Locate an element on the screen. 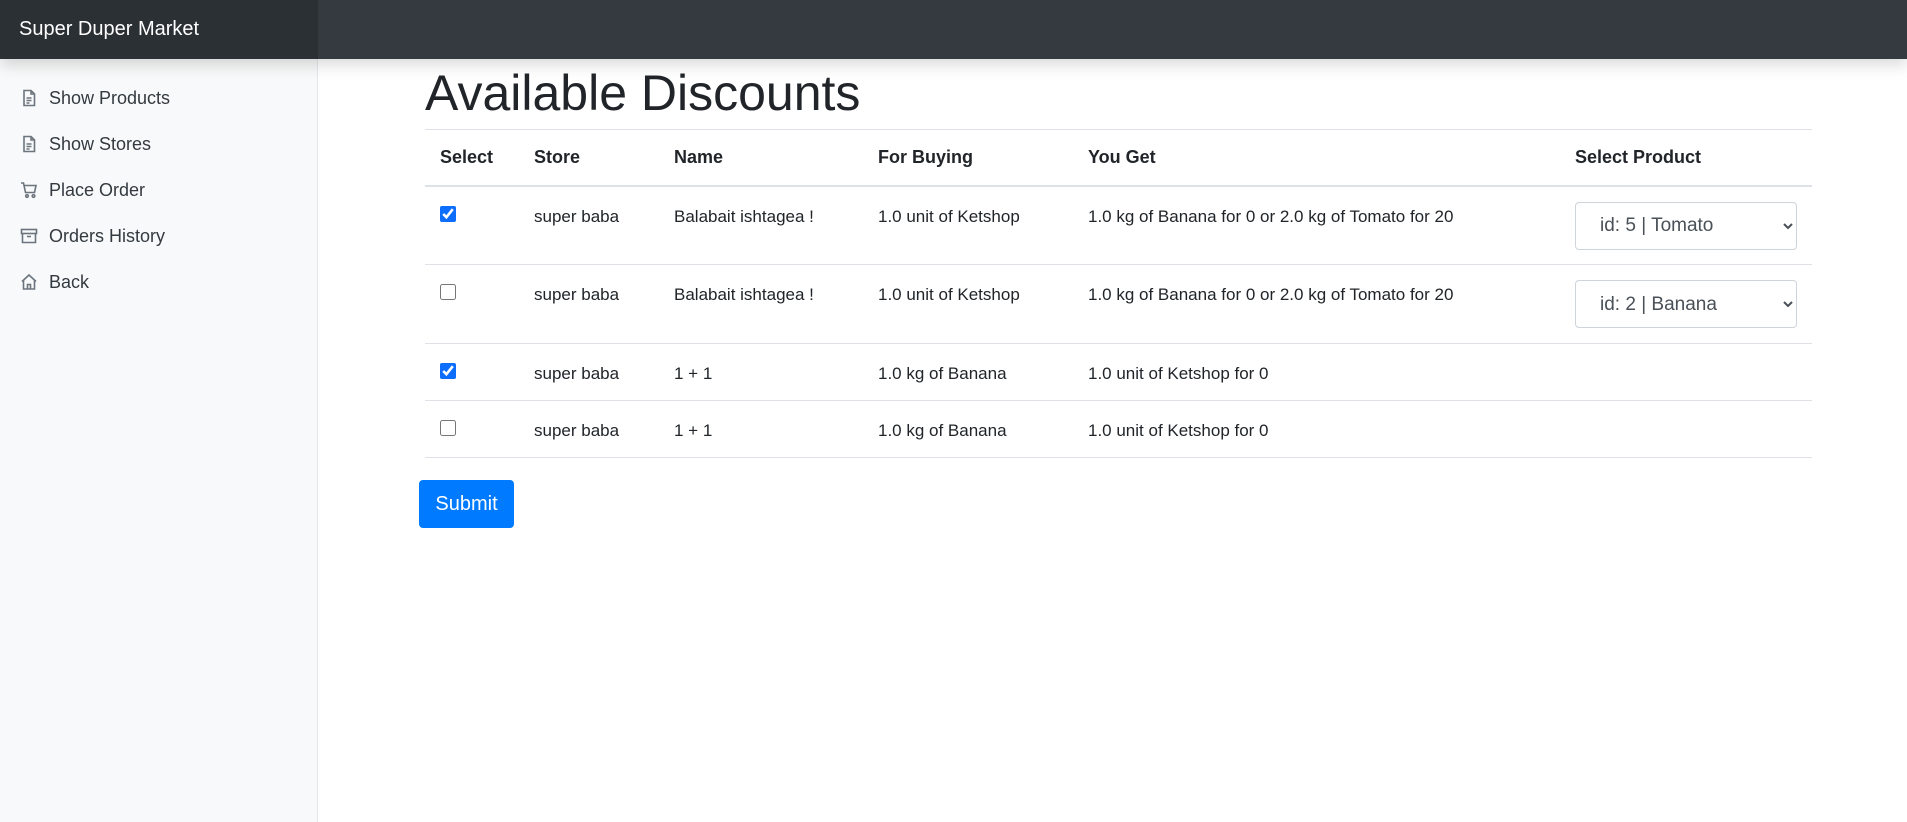 The height and width of the screenshot is (822, 1907). sidebar-item-orders-history: Orders History is located at coordinates (158, 236).